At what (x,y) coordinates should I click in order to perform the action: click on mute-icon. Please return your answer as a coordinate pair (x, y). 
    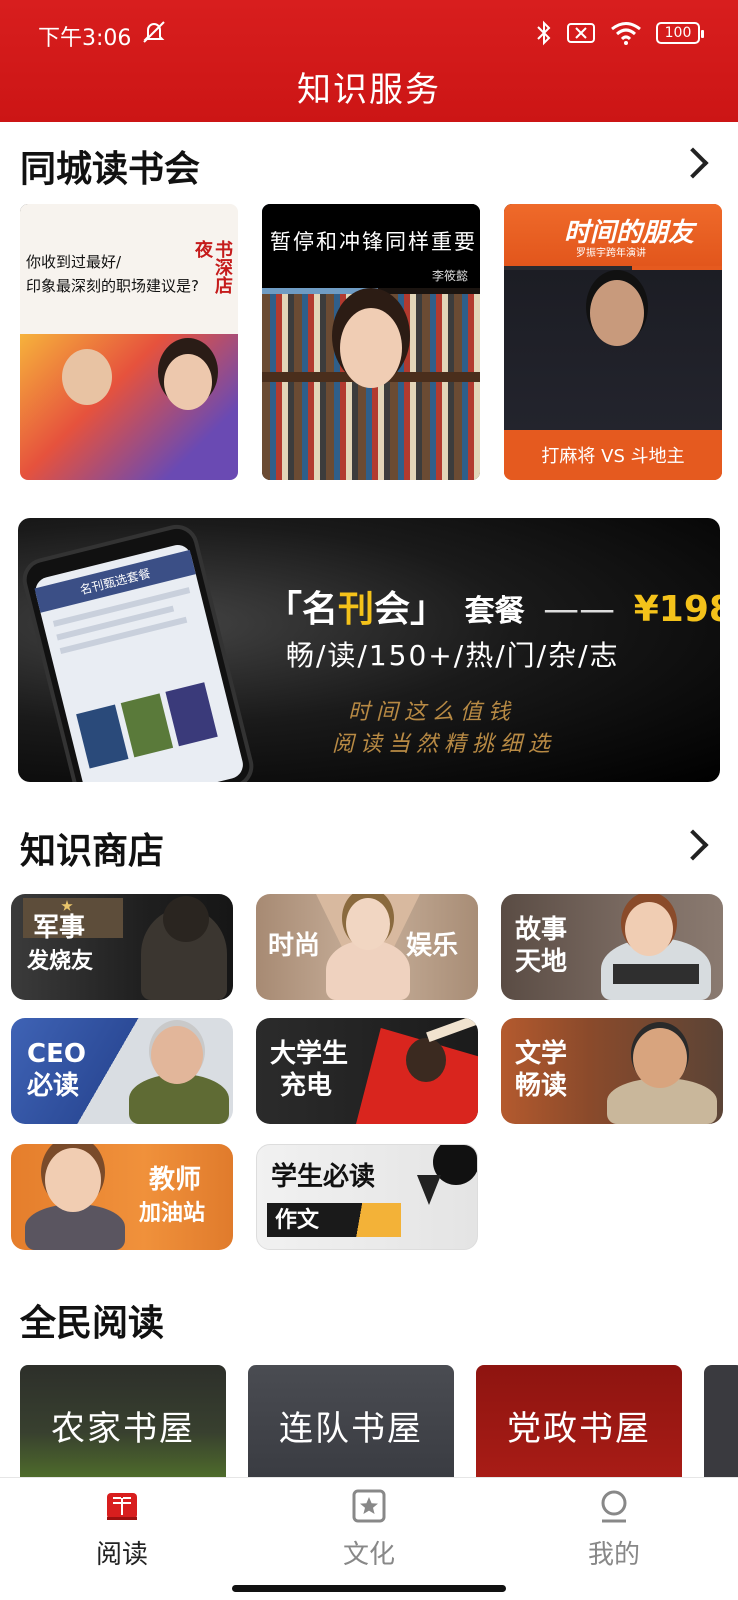
    Looking at the image, I should click on (154, 32).